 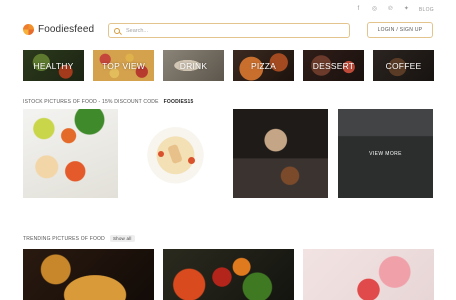 What do you see at coordinates (66, 29) in the screenshot?
I see `logo-text: Foodiesfeed` at bounding box center [66, 29].